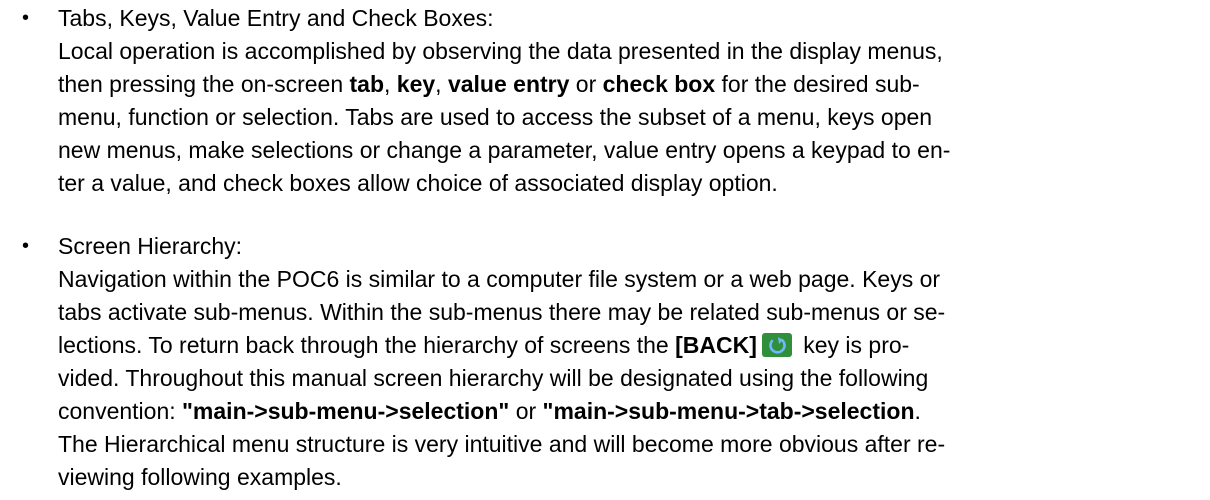 Image resolution: width=1210 pixels, height=500 pixels. I want to click on term-tab: tab, so click(367, 84).